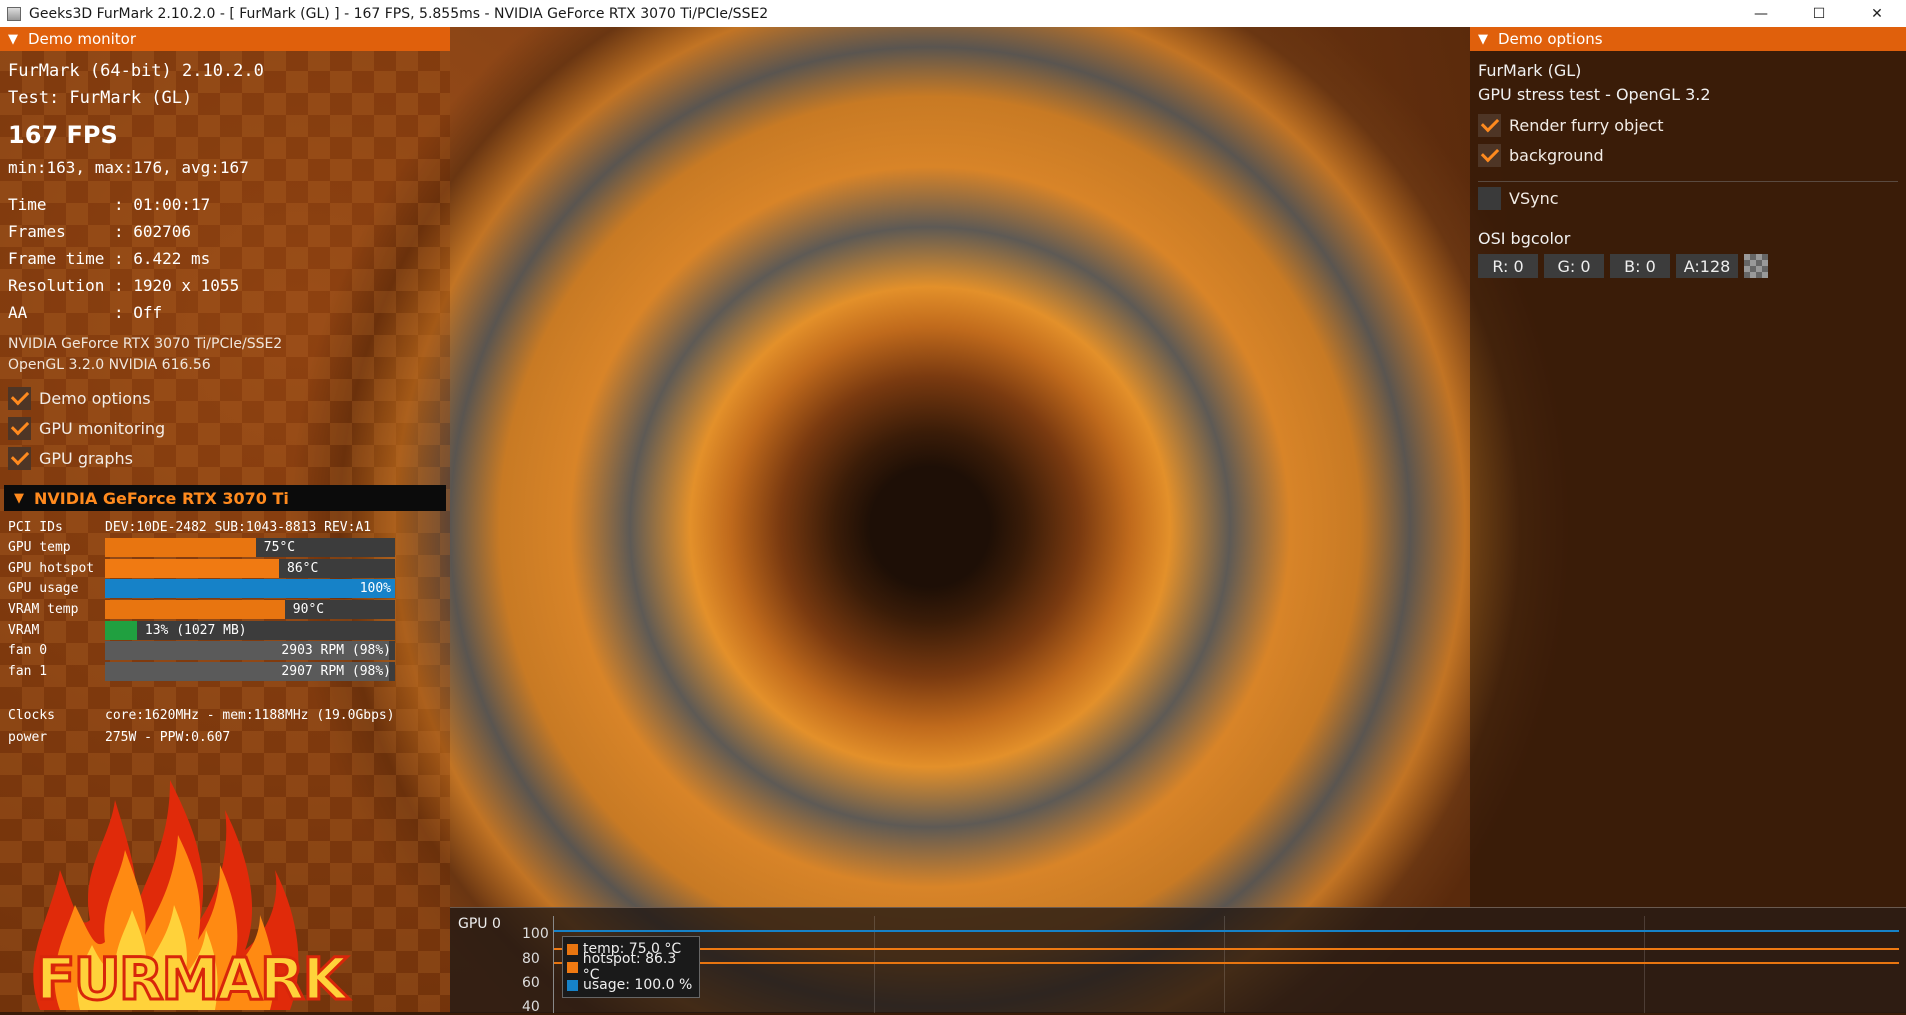 The width and height of the screenshot is (1906, 1015). I want to click on stat-label: Frame time :, so click(71, 258).